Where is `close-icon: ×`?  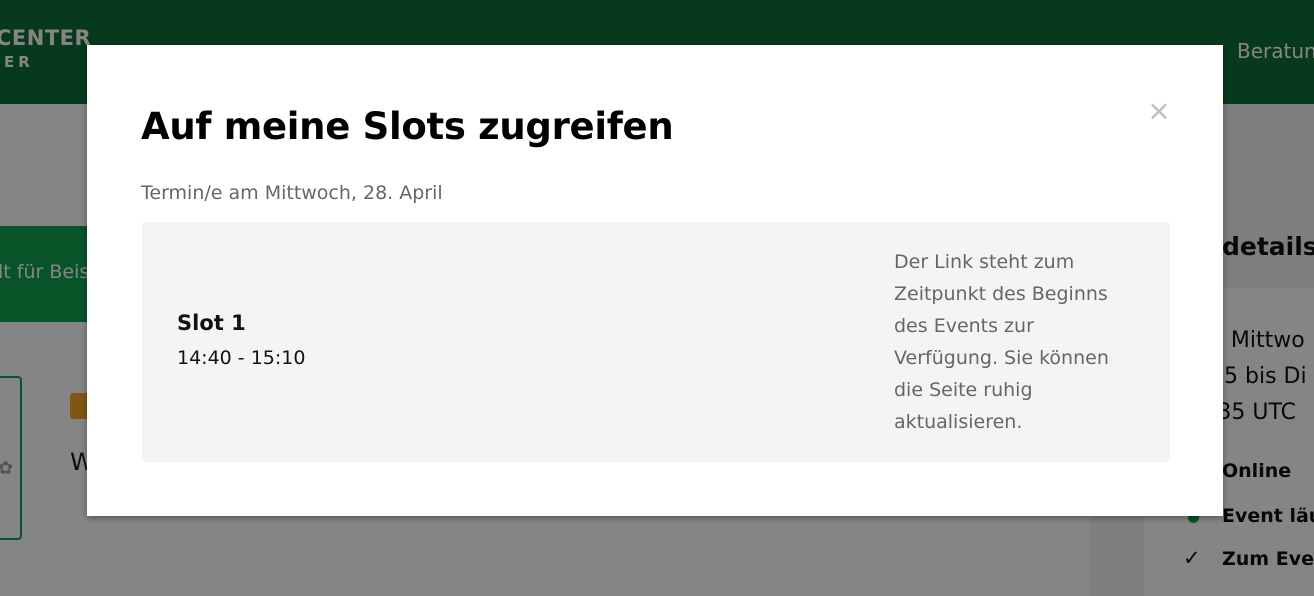
close-icon: × is located at coordinates (1159, 111).